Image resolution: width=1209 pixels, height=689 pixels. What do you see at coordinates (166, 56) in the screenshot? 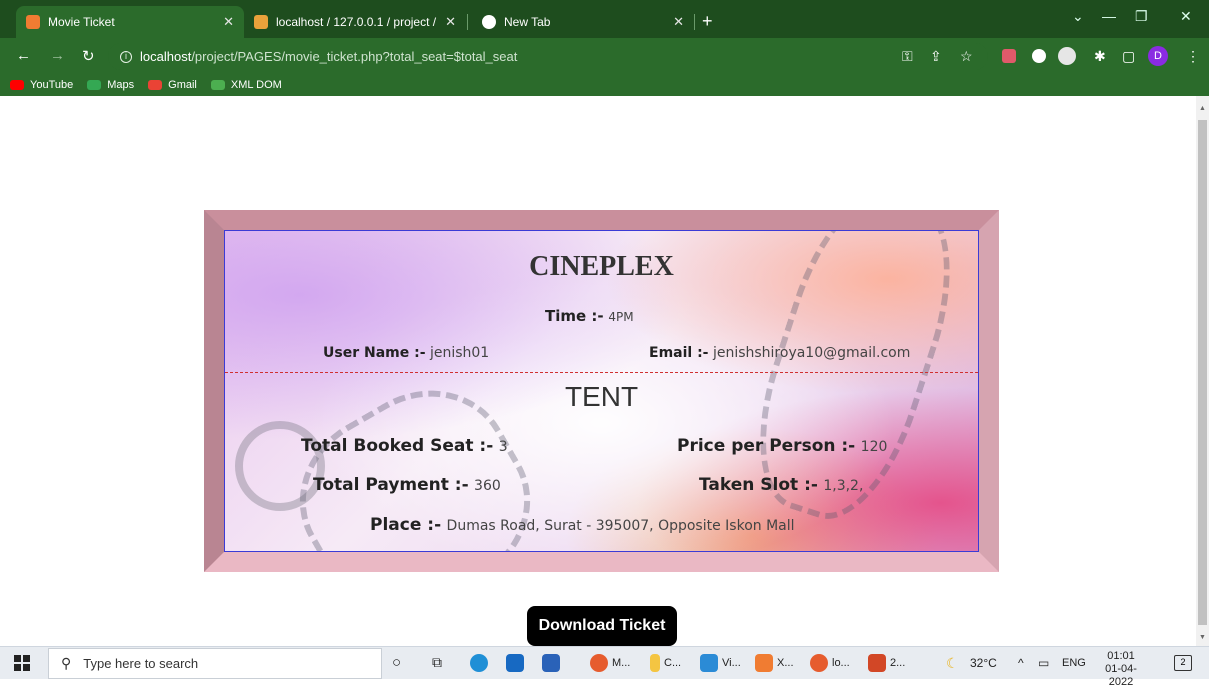
I see `url-host: localhost` at bounding box center [166, 56].